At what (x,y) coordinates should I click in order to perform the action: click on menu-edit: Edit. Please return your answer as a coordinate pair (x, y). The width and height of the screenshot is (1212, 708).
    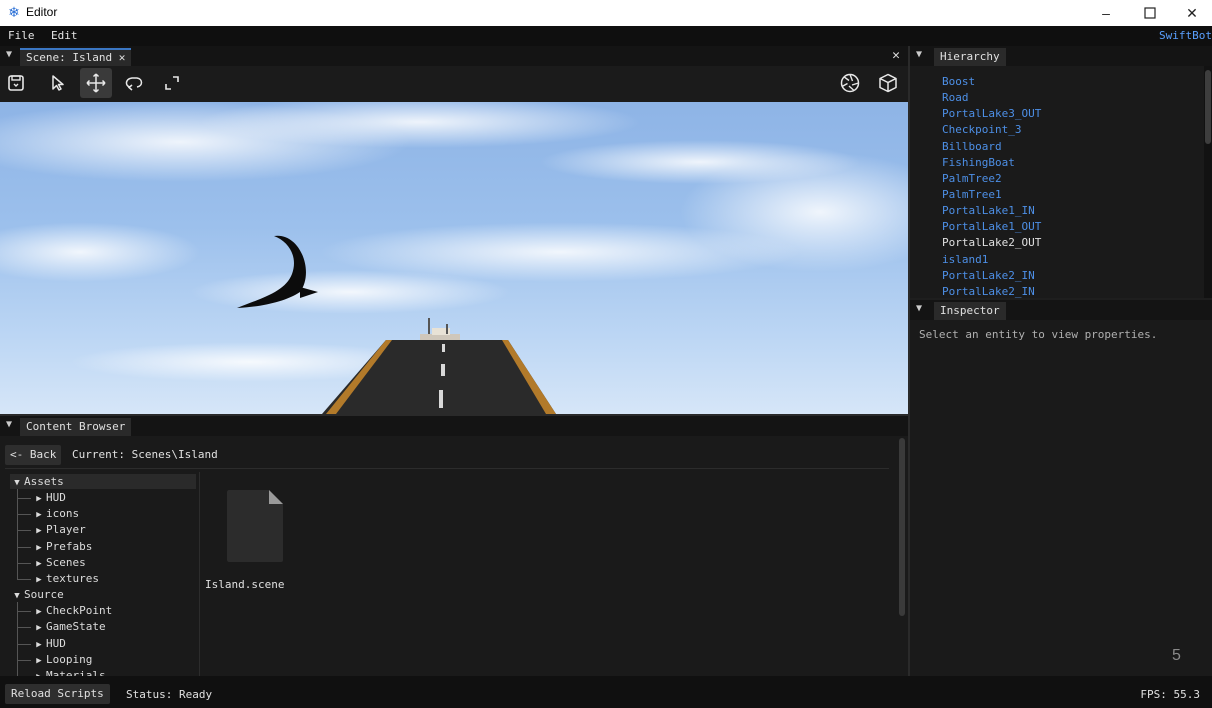
    Looking at the image, I should click on (64, 35).